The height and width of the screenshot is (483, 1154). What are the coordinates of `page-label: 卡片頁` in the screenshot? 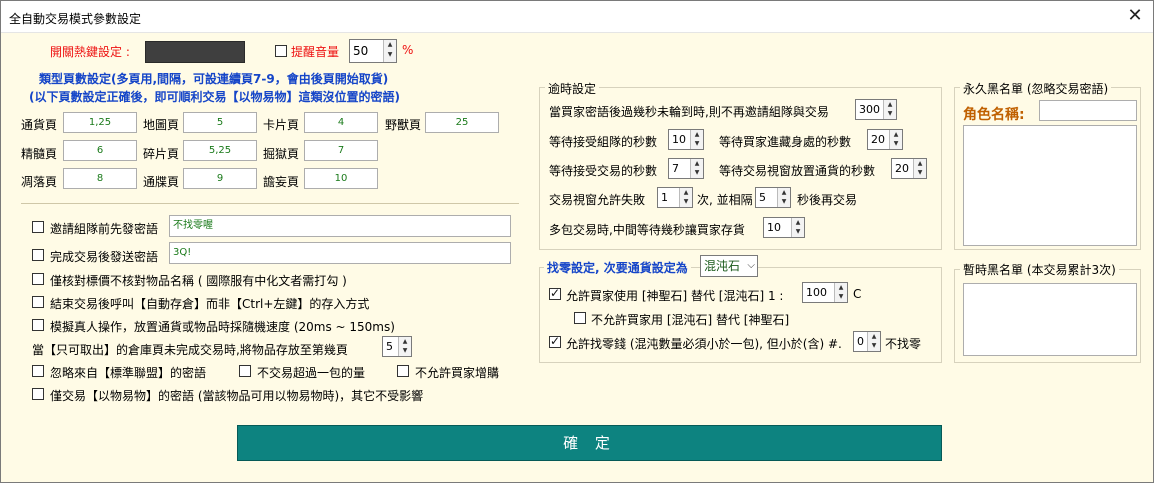 It's located at (281, 125).